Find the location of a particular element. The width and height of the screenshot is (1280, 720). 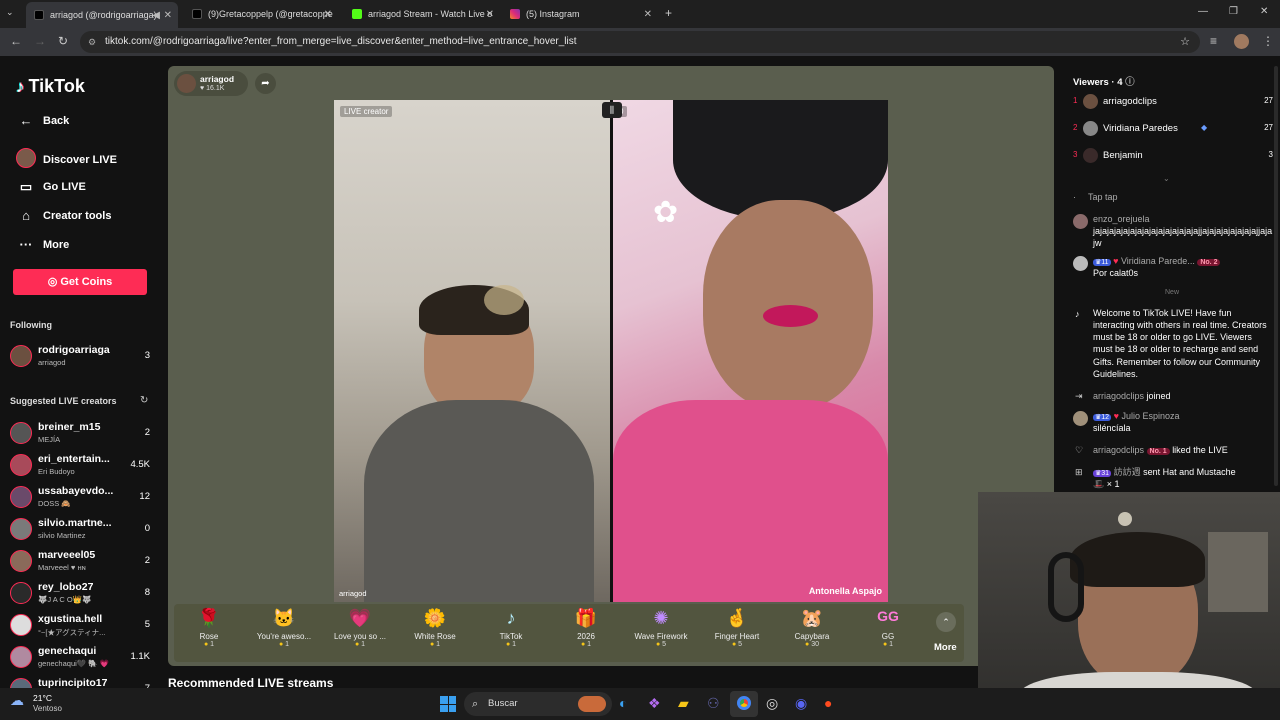

nav-creator-tools: ⌂ Creator tools is located at coordinates (63, 215).